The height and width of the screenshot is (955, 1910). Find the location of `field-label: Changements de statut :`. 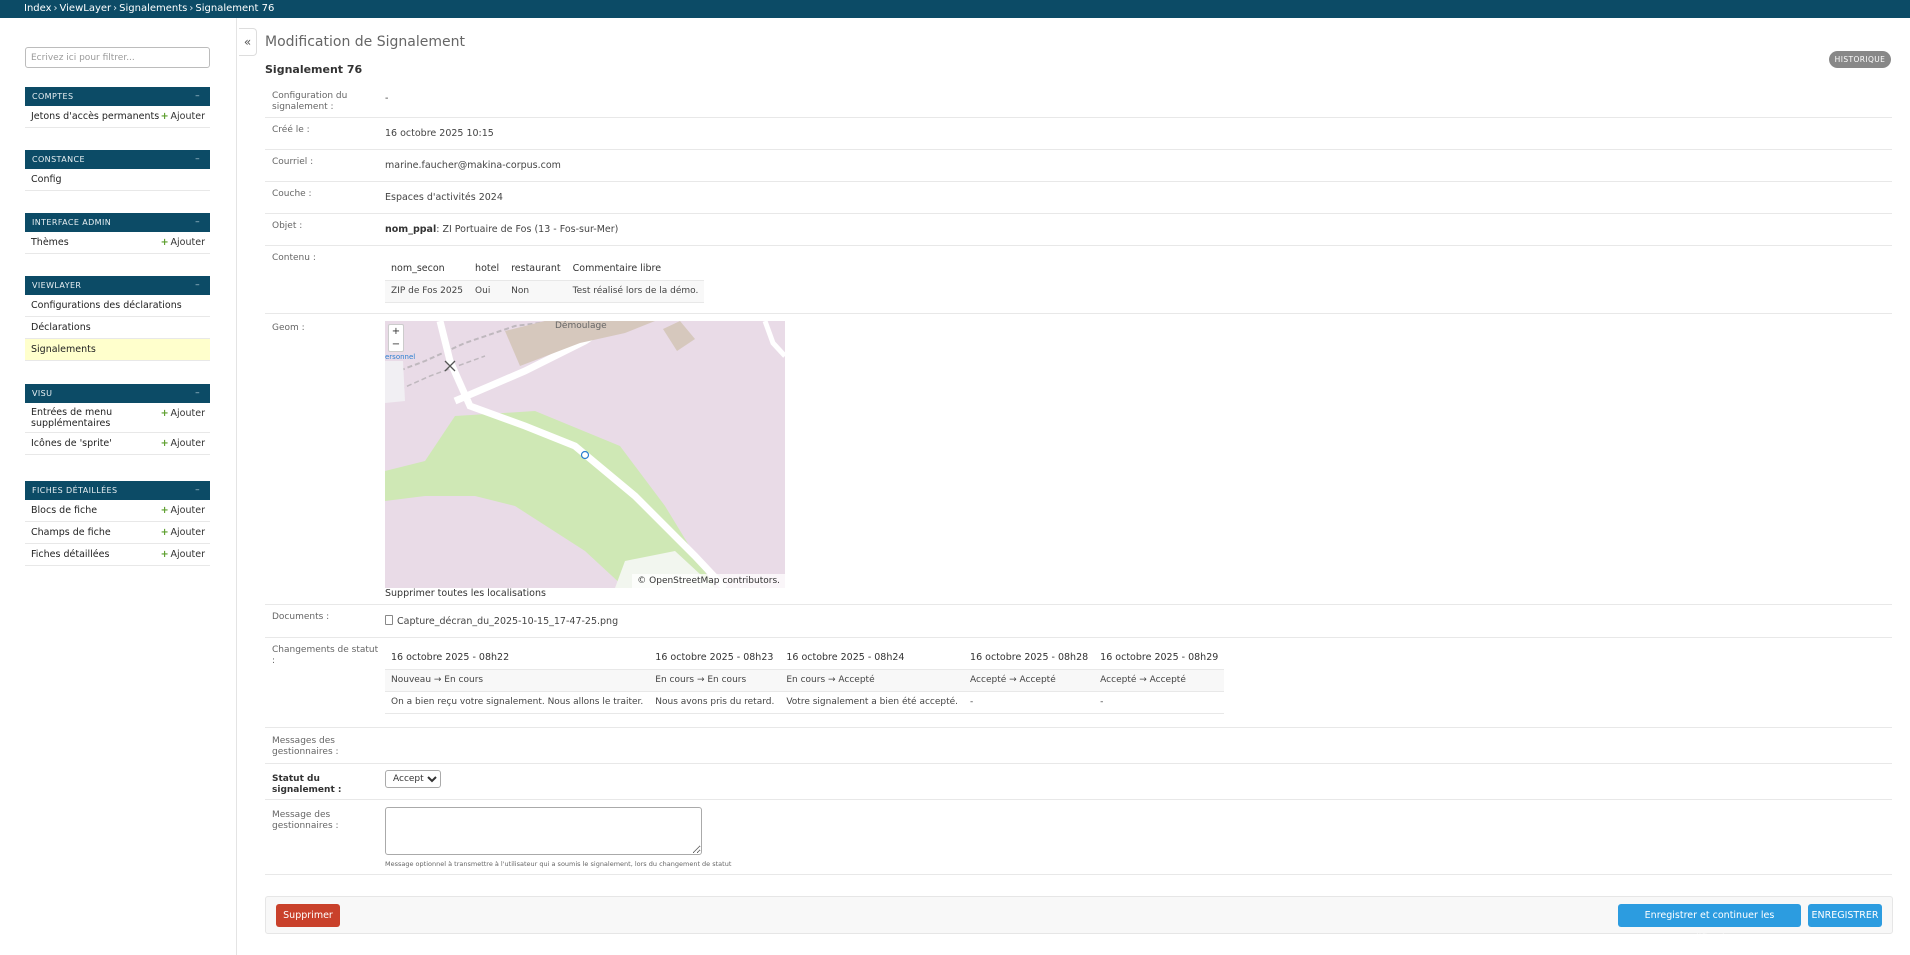

field-label: Changements de statut : is located at coordinates (325, 655).